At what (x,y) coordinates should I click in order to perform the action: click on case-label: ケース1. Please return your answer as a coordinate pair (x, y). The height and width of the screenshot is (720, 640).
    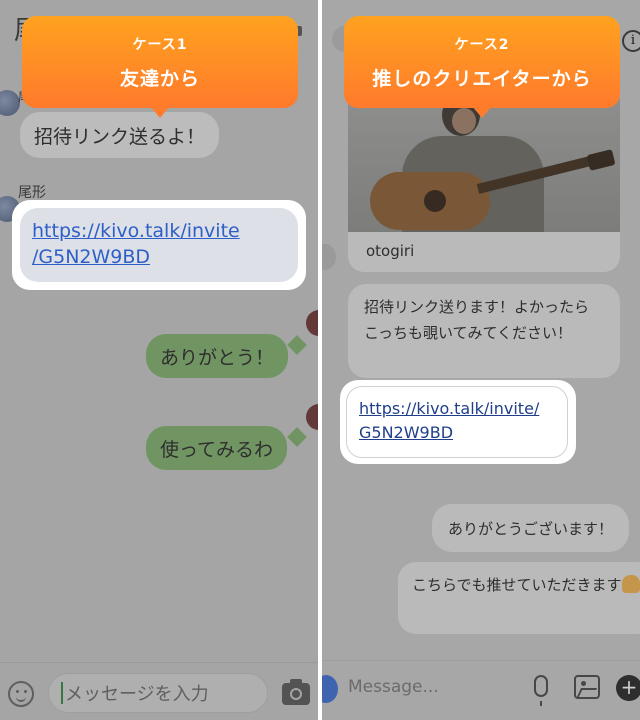
    Looking at the image, I should click on (160, 45).